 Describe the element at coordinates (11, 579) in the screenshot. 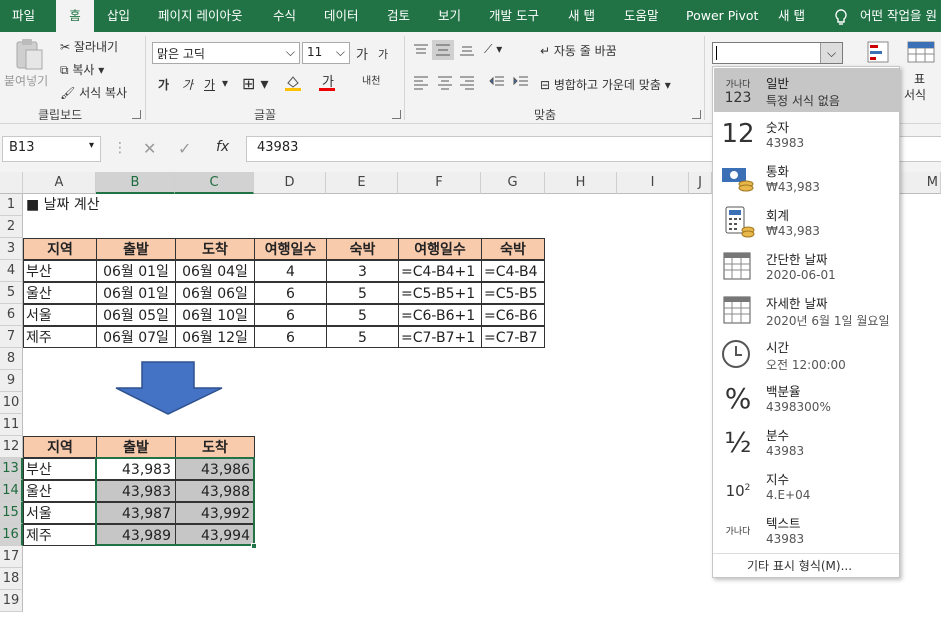

I see `row-header: 18` at that location.